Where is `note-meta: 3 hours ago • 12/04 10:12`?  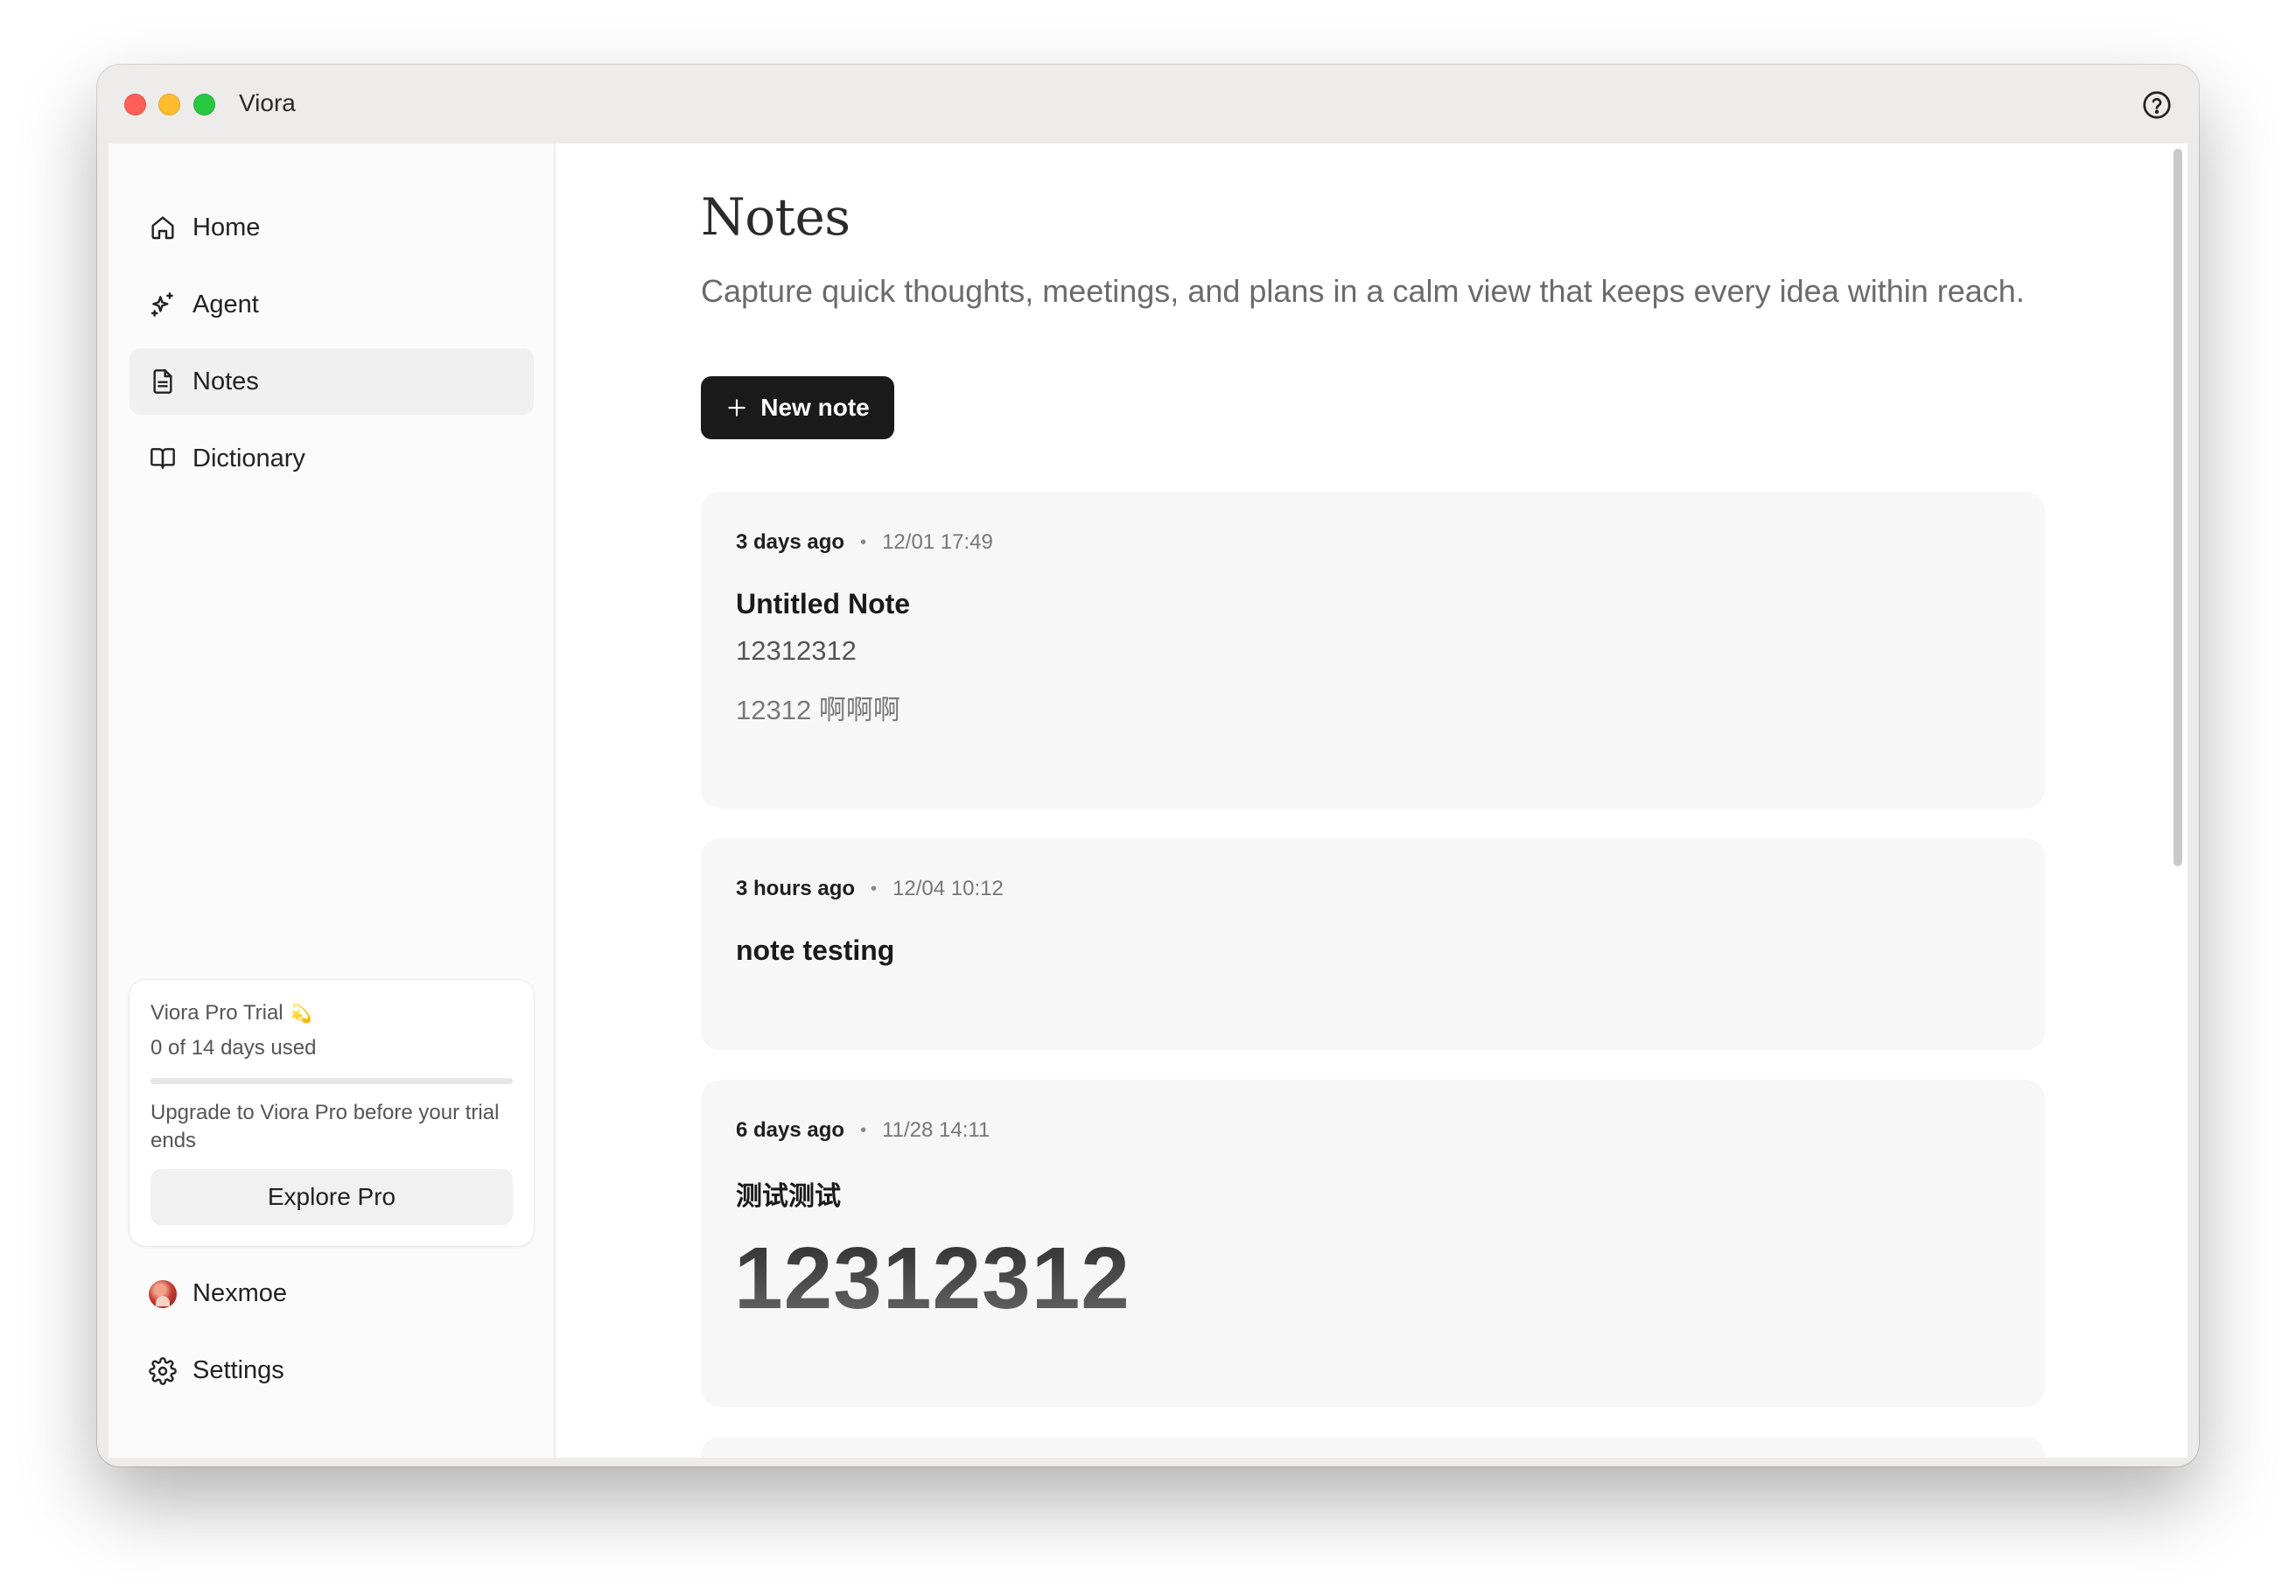
note-meta: 3 hours ago • 12/04 10:12 is located at coordinates (870, 889).